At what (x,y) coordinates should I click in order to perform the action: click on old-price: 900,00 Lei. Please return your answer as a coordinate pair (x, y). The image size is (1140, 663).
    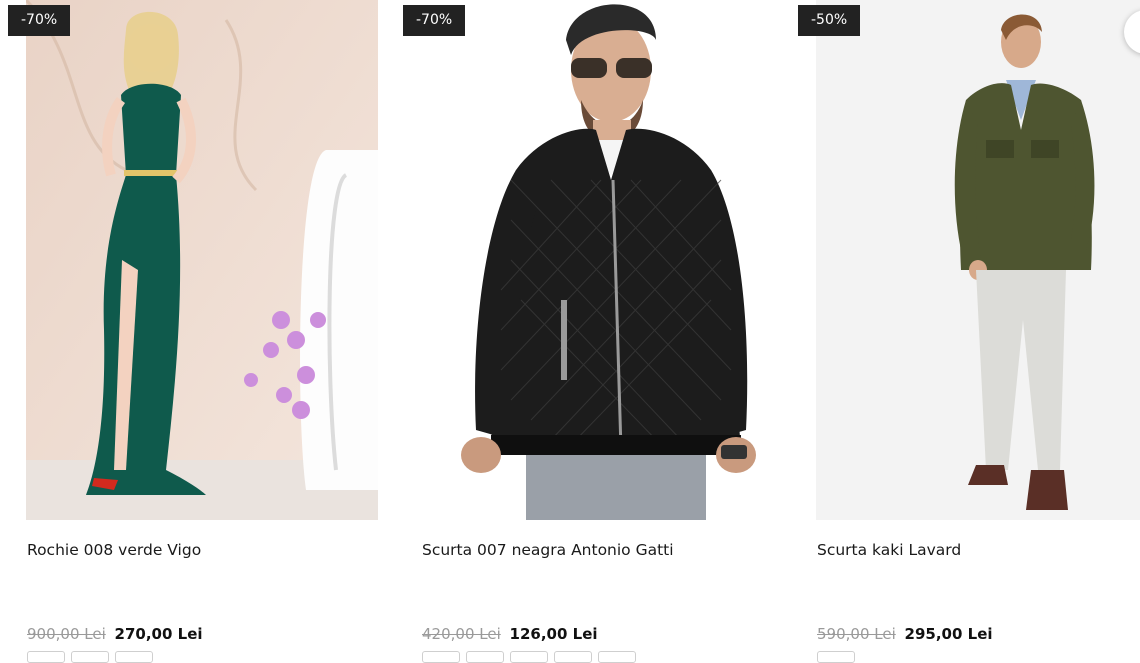
    Looking at the image, I should click on (66, 634).